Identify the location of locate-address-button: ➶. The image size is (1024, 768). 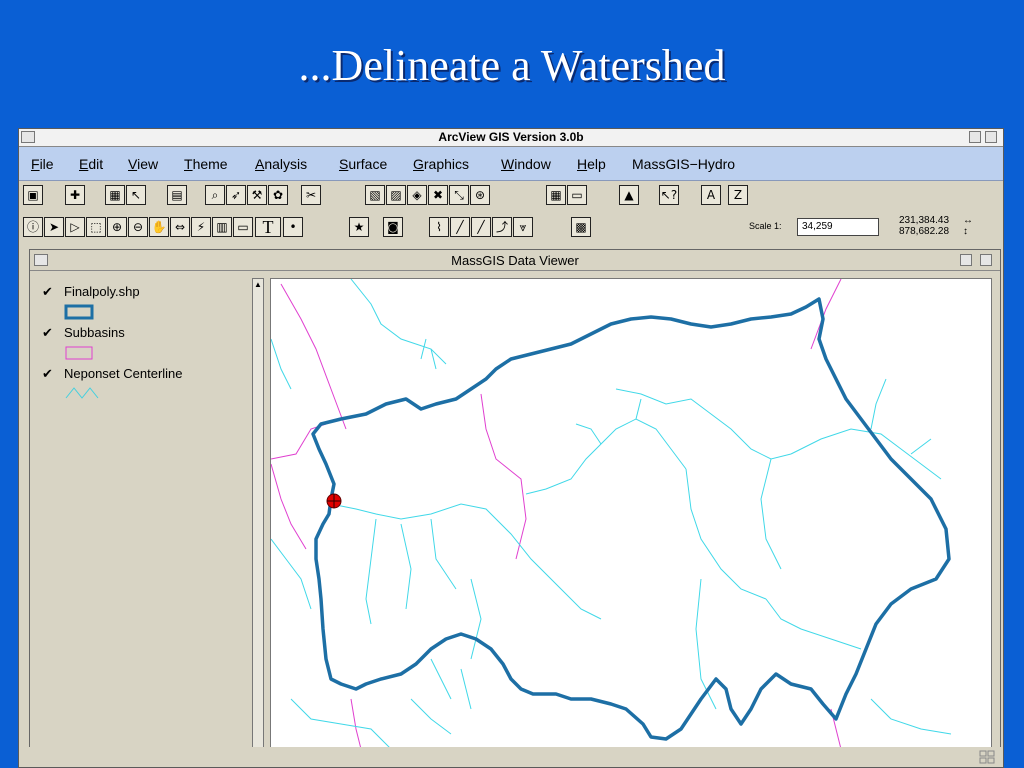
(236, 195).